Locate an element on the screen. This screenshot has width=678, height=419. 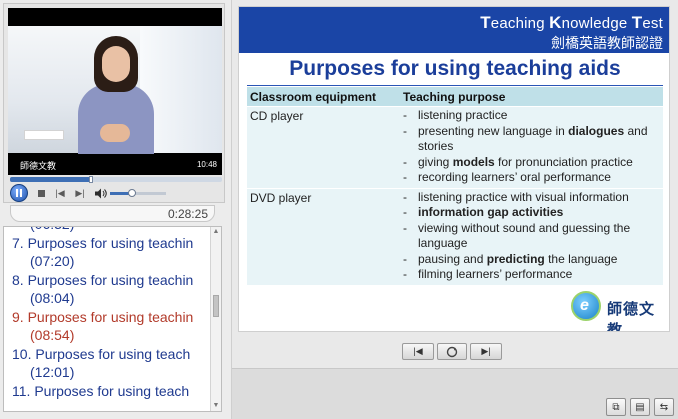
chapter-title: 10. Purposes for using teach is located at coordinates (101, 353).